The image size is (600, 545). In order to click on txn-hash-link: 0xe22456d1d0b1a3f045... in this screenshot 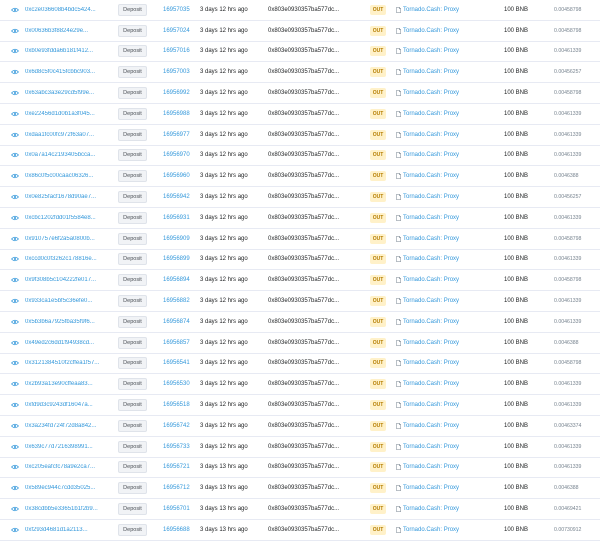, I will do `click(71, 114)`.